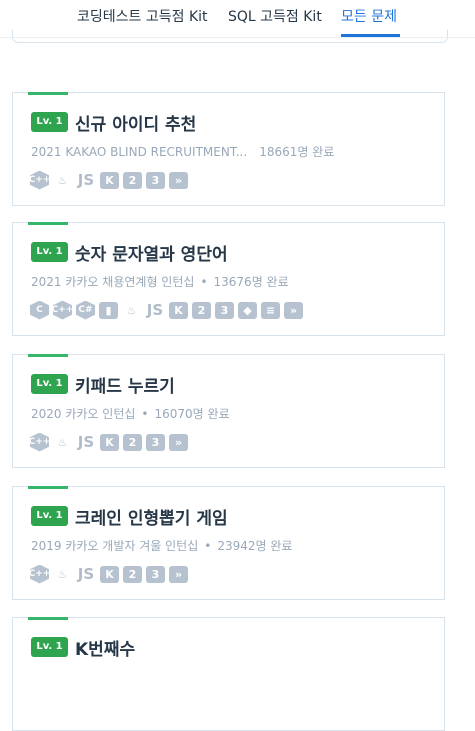  I want to click on category-tabs: 코딩테스트 고득점 Kit SQL 고득점 Kit 모든 문제, so click(237, 21).